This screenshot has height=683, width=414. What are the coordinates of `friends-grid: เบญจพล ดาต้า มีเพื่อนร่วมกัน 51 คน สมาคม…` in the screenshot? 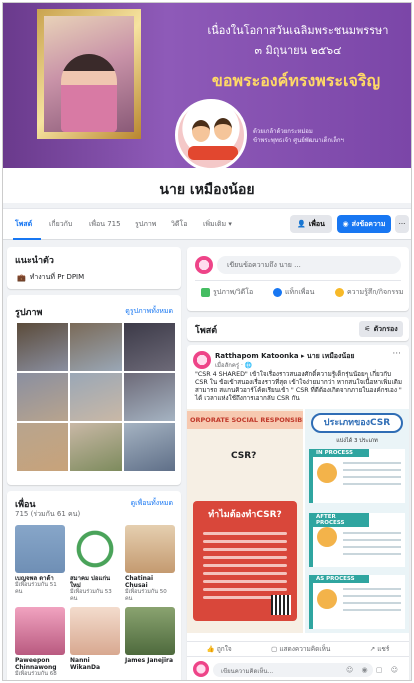 It's located at (95, 601).